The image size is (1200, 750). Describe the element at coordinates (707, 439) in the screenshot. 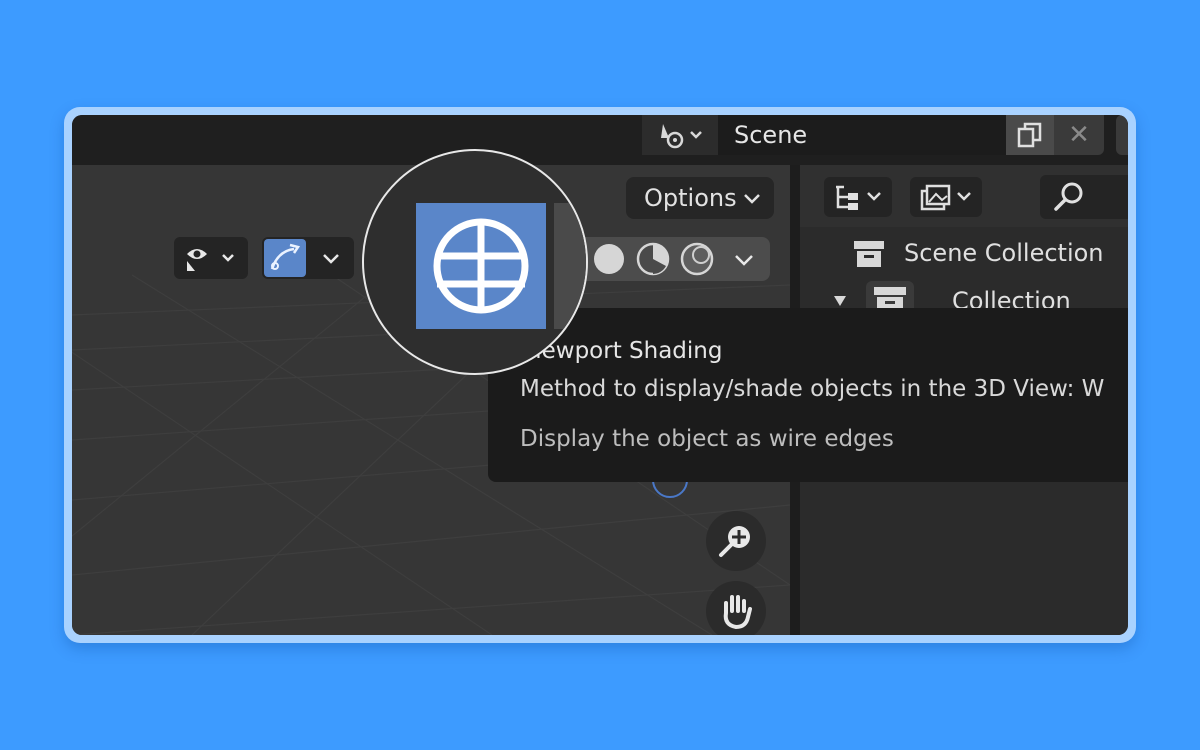

I see `tooltip-detail: Display the object as wire edges` at that location.